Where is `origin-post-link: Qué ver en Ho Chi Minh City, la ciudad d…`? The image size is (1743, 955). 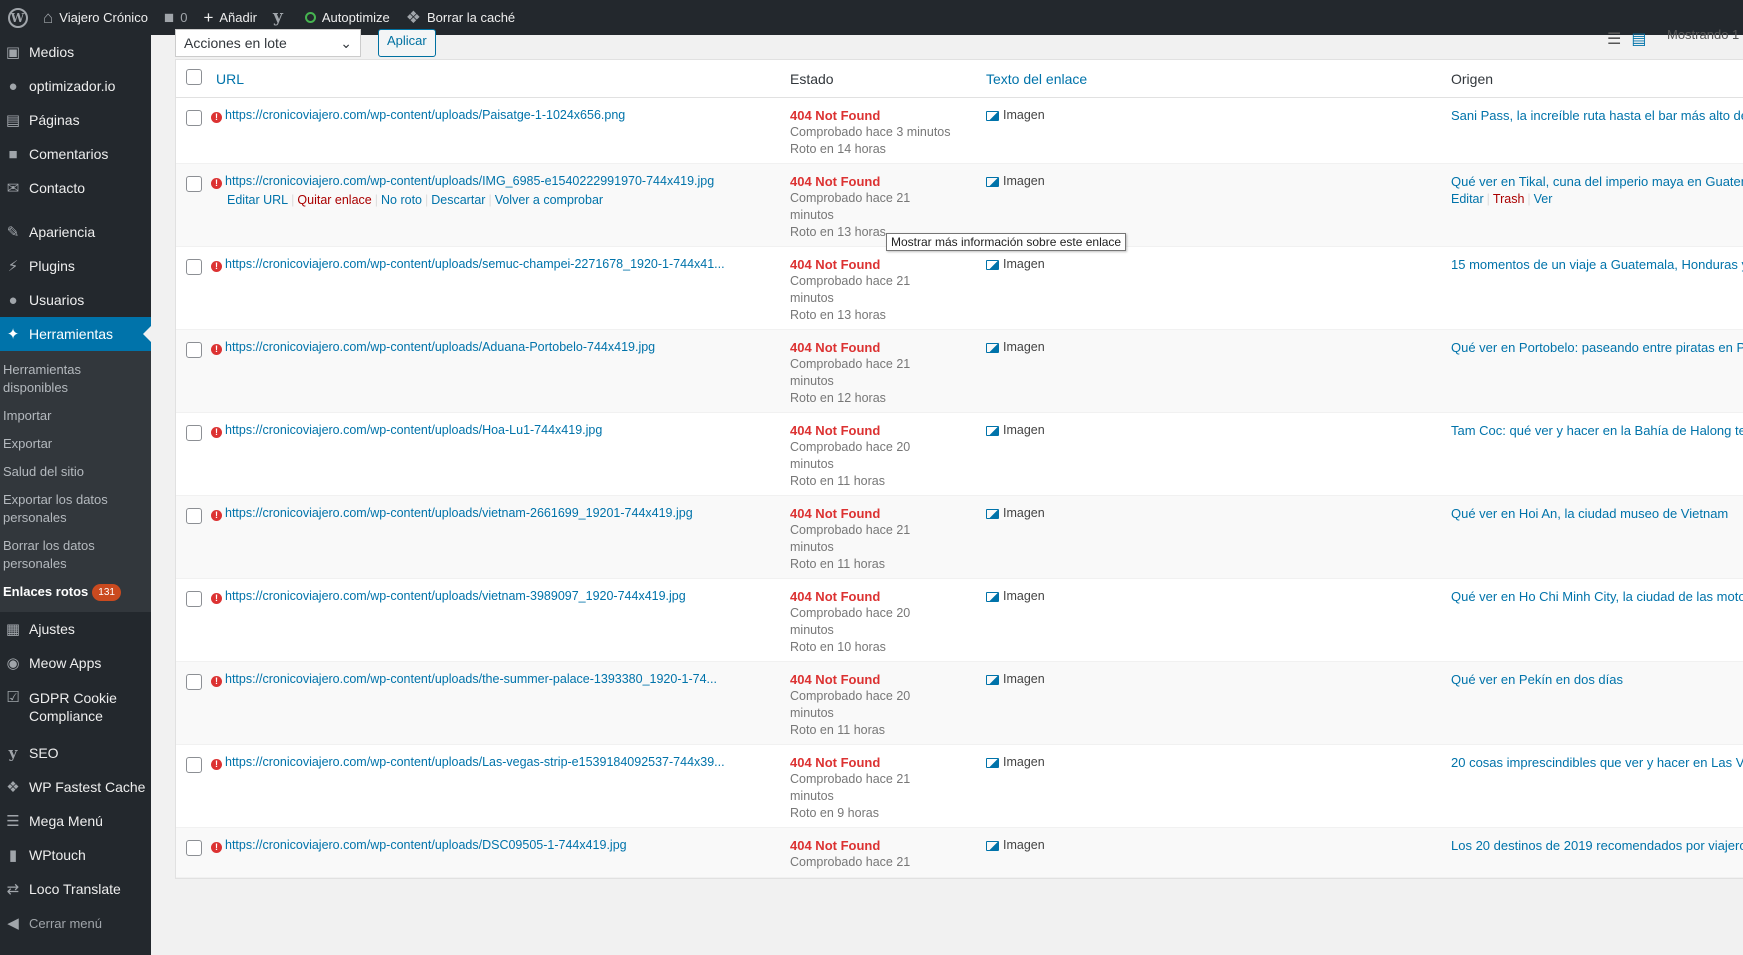 origin-post-link: Qué ver en Ho Chi Minh City, la ciudad d… is located at coordinates (1597, 596).